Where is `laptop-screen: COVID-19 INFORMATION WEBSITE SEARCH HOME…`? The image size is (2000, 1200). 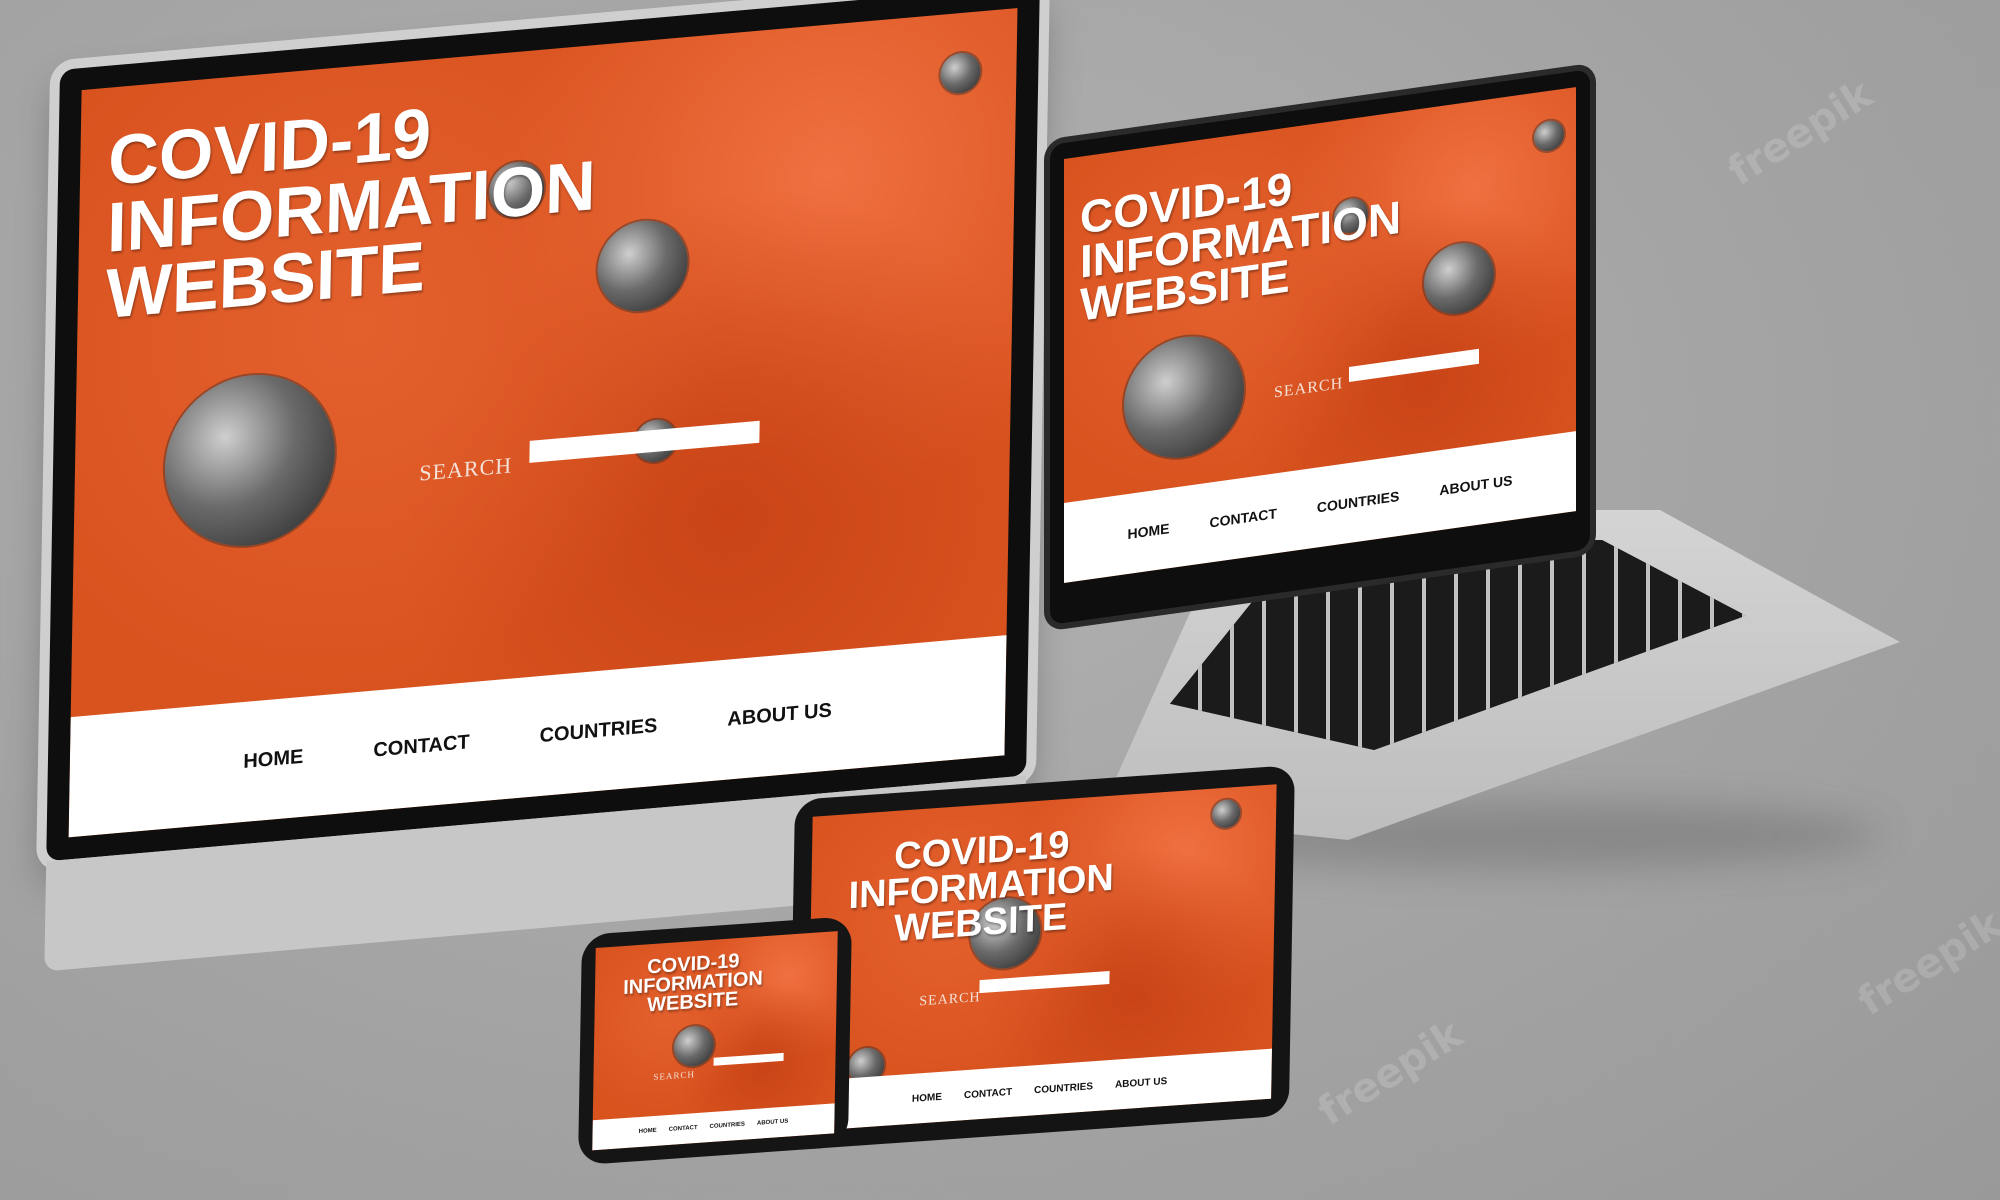 laptop-screen: COVID-19 INFORMATION WEBSITE SEARCH HOME… is located at coordinates (1320, 335).